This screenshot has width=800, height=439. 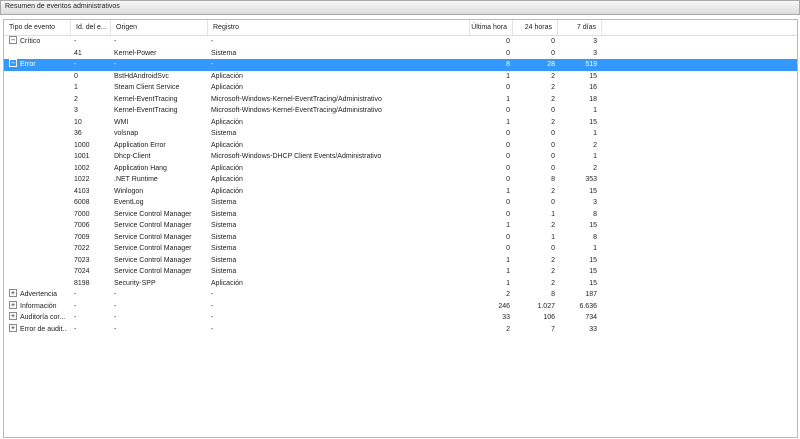 What do you see at coordinates (580, 27) in the screenshot?
I see `column-header-7-days: 7 días` at bounding box center [580, 27].